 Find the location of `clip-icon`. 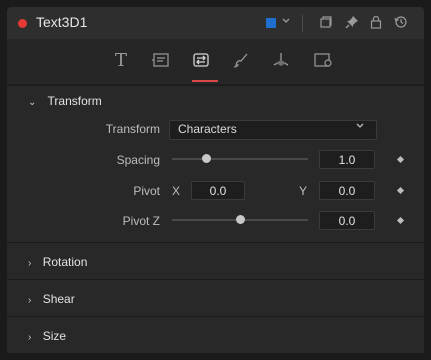

clip-icon is located at coordinates (326, 23).